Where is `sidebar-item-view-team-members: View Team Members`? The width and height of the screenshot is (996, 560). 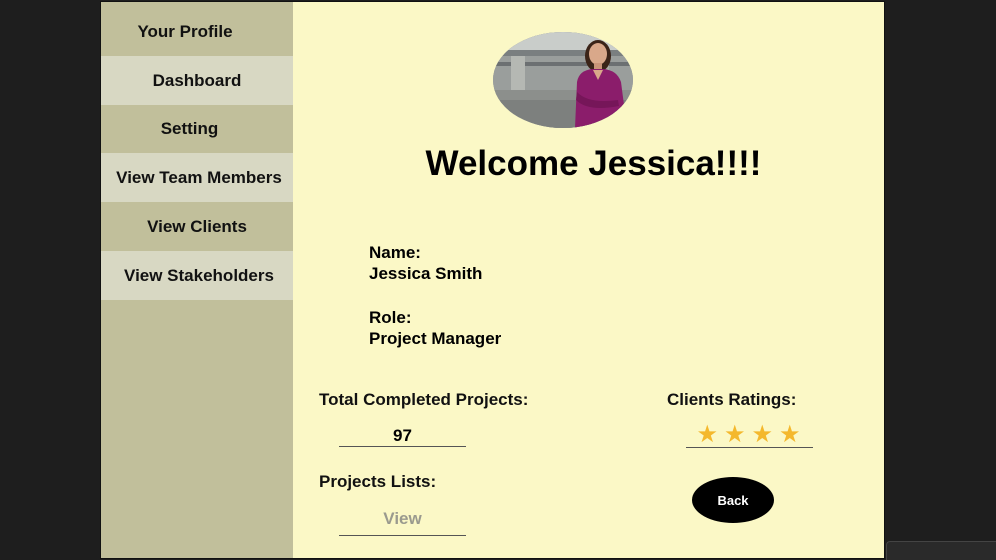
sidebar-item-view-team-members: View Team Members is located at coordinates (197, 177).